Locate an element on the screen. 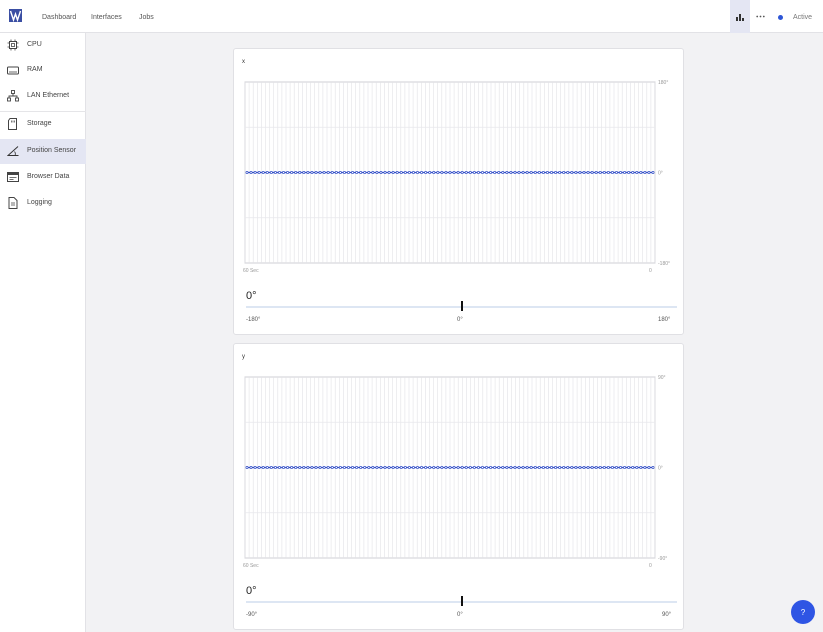 This screenshot has width=823, height=632. current-value: 0° is located at coordinates (251, 591).